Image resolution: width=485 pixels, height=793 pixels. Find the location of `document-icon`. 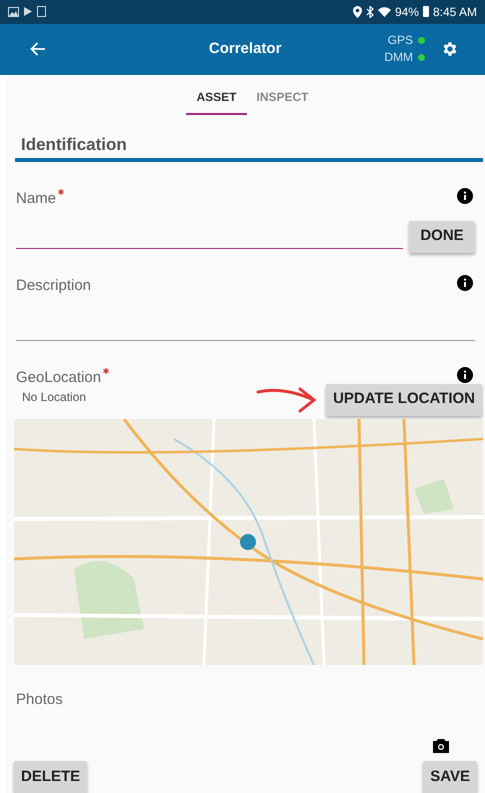

document-icon is located at coordinates (41, 12).